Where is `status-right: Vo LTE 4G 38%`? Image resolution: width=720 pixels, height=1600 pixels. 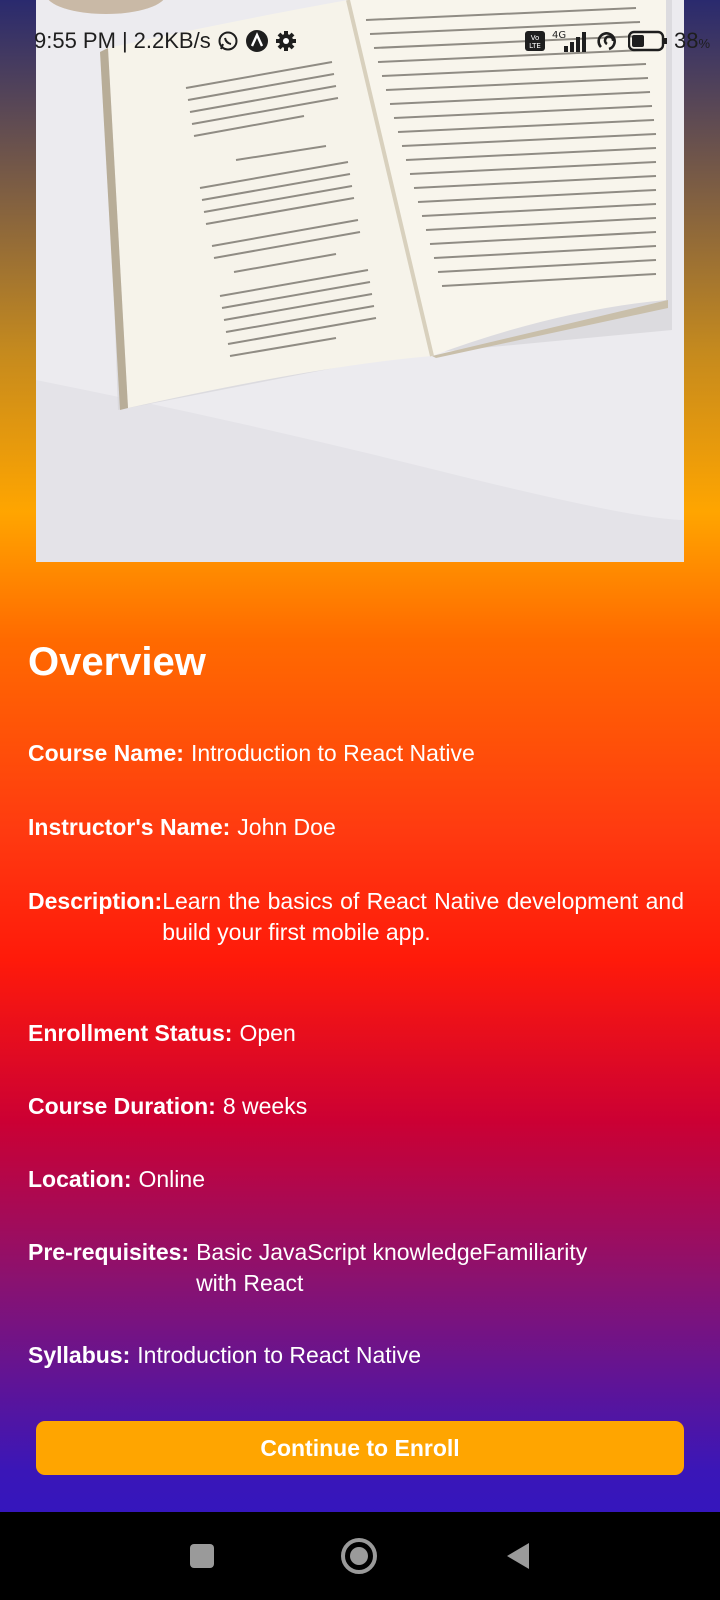
status-right: Vo LTE 4G 38% is located at coordinates (617, 41).